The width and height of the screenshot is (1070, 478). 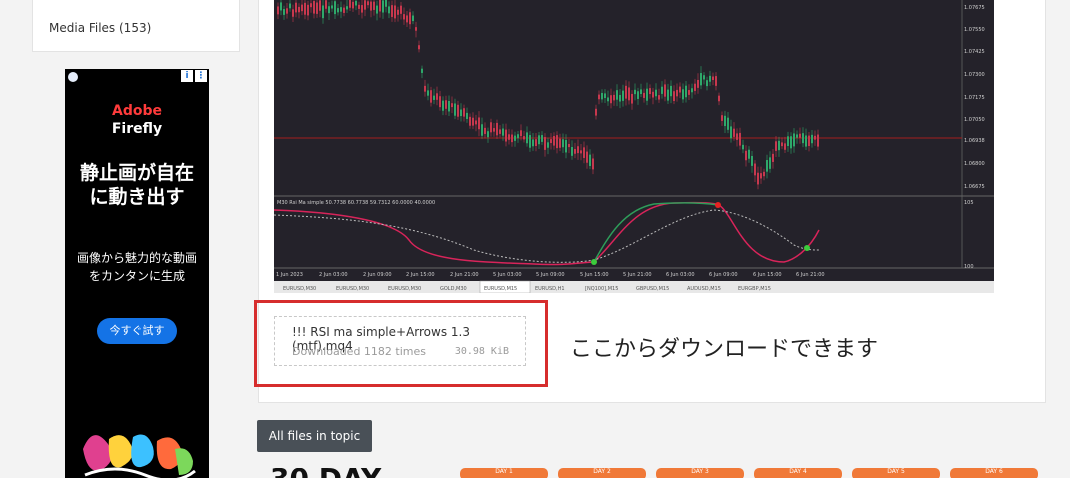 I want to click on time-tick: 5 Jun 09:00, so click(x=550, y=275).